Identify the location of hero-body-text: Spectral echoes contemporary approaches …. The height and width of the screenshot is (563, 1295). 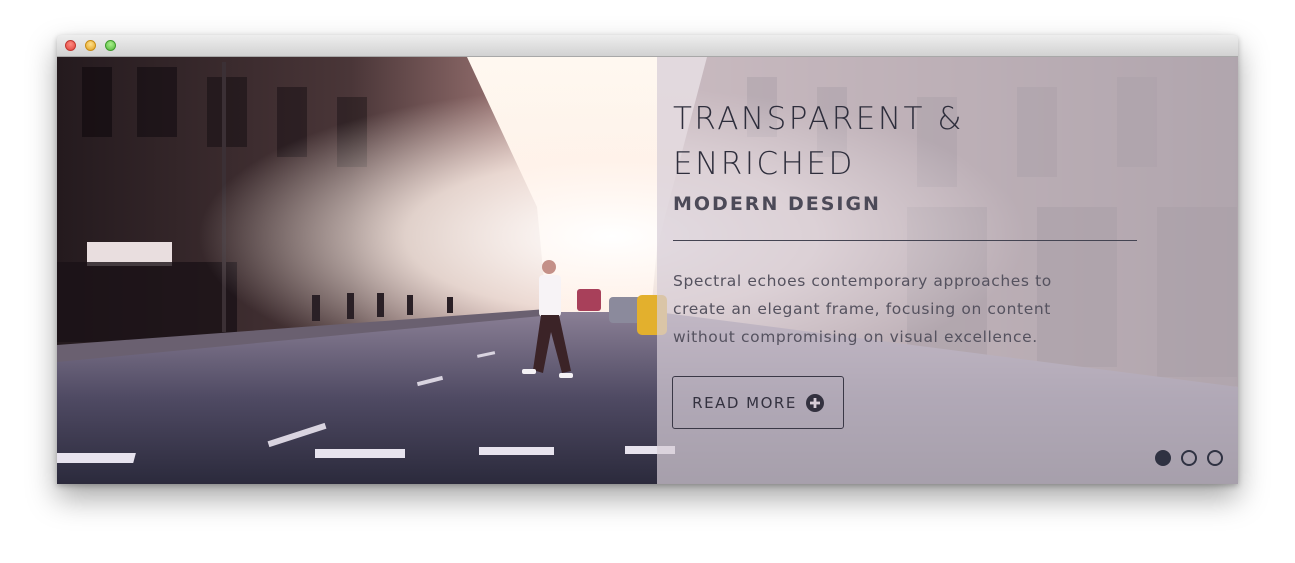
(862, 309).